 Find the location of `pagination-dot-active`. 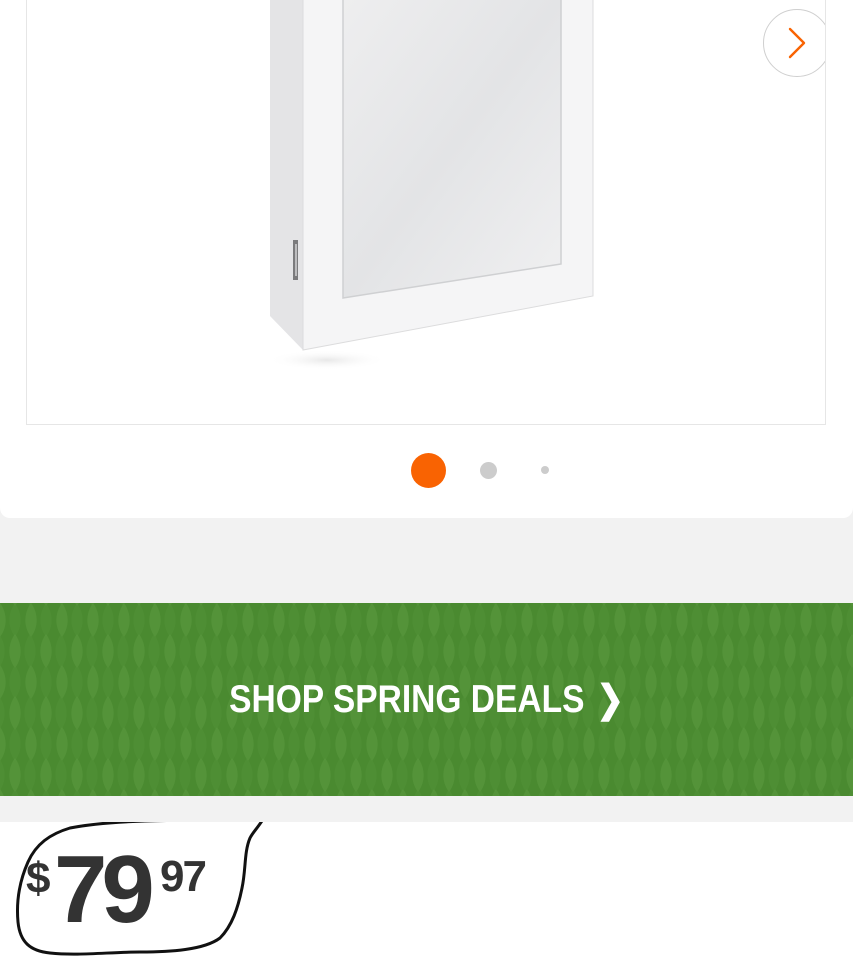

pagination-dot-active is located at coordinates (428, 470).